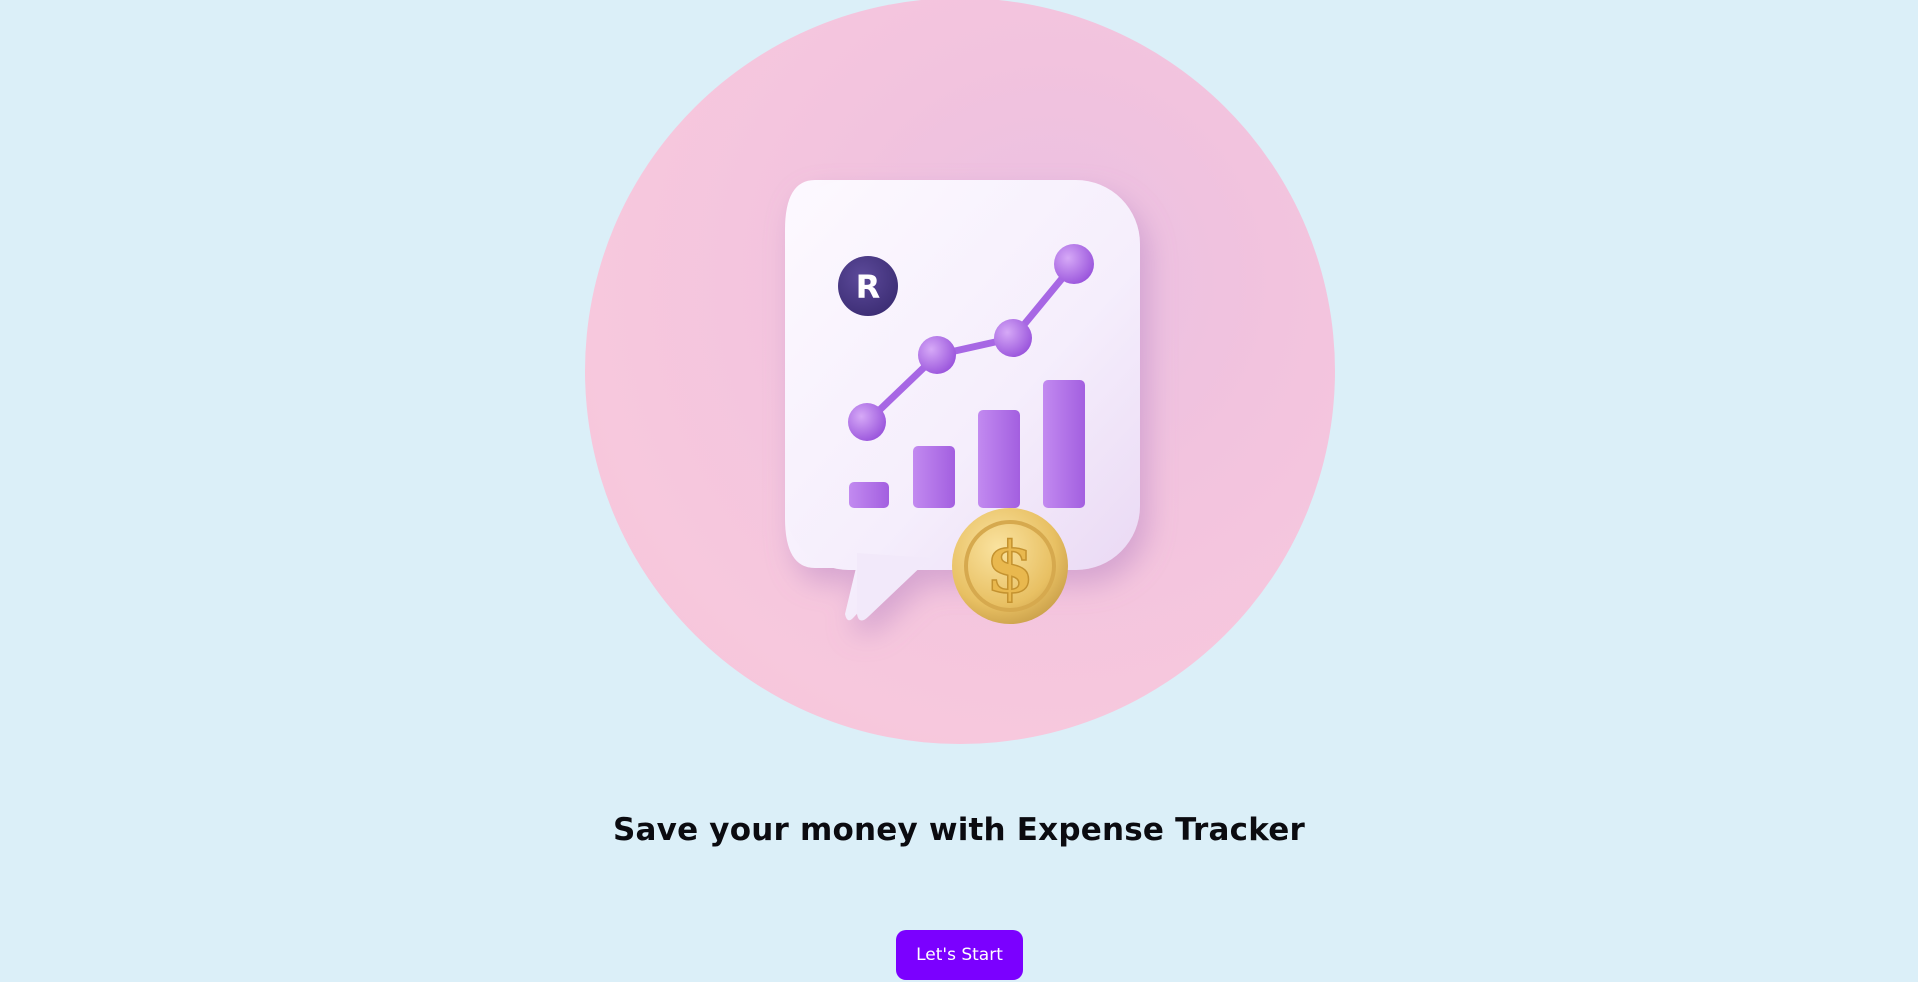 The width and height of the screenshot is (1918, 982). I want to click on svg-text: R, so click(868, 287).